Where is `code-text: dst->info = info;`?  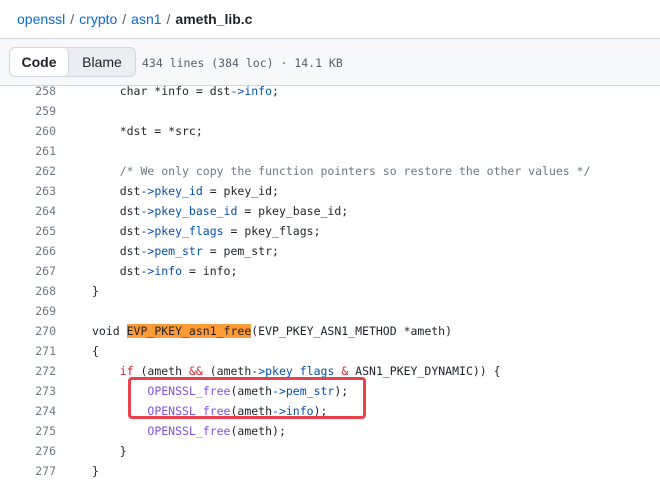 code-text: dst->info = info; is located at coordinates (165, 271).